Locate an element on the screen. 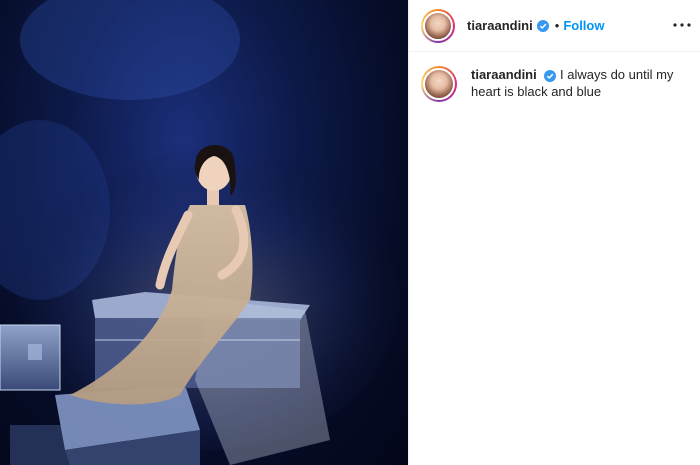 This screenshot has width=700, height=465. follow-button: Follow is located at coordinates (583, 25).